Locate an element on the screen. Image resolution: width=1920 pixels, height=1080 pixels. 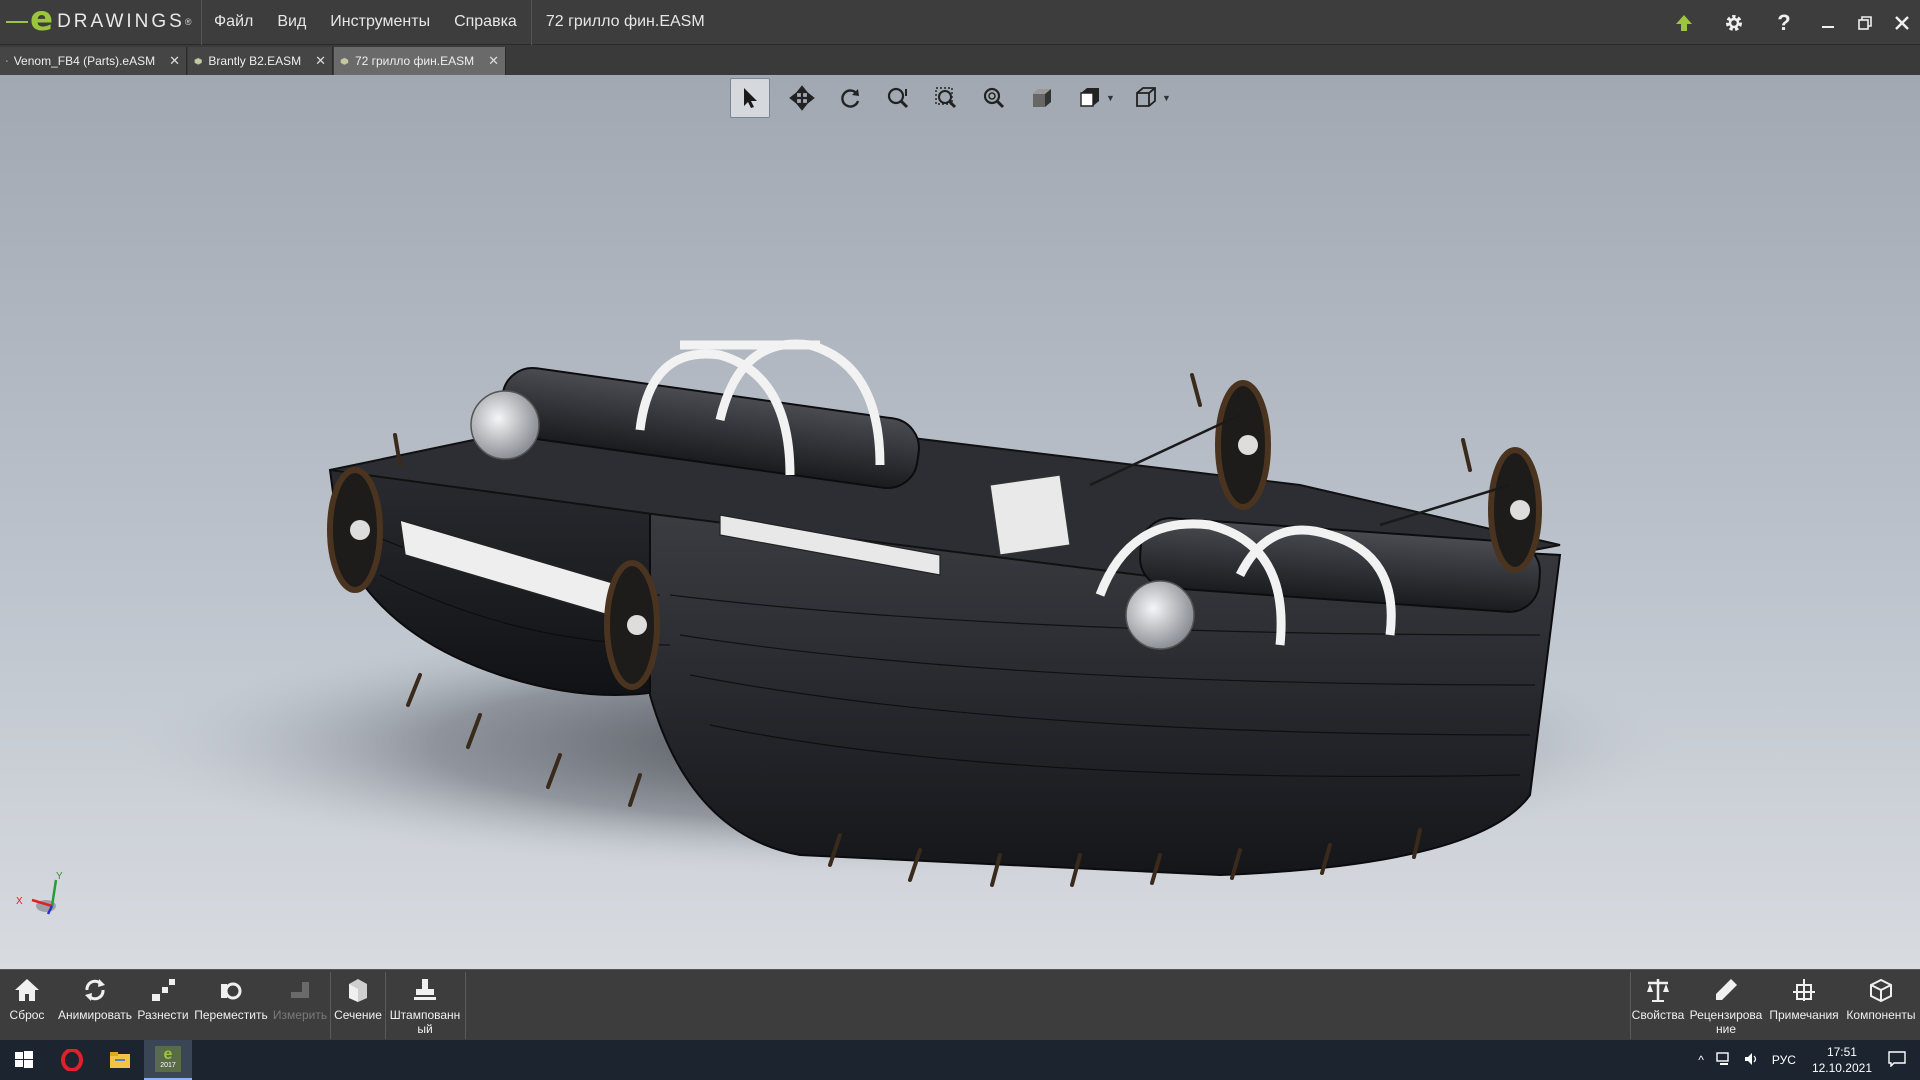
explode-button: Разнести is located at coordinates (163, 1005).